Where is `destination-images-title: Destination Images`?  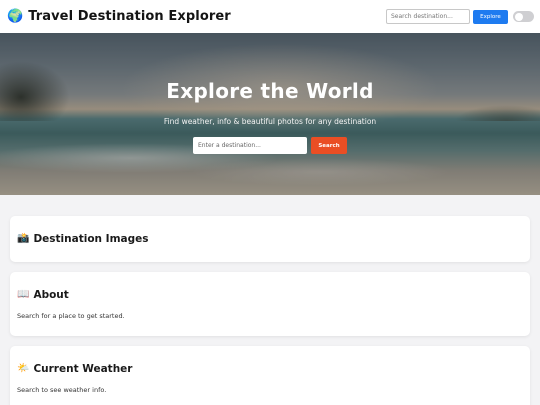 destination-images-title: Destination Images is located at coordinates (91, 239).